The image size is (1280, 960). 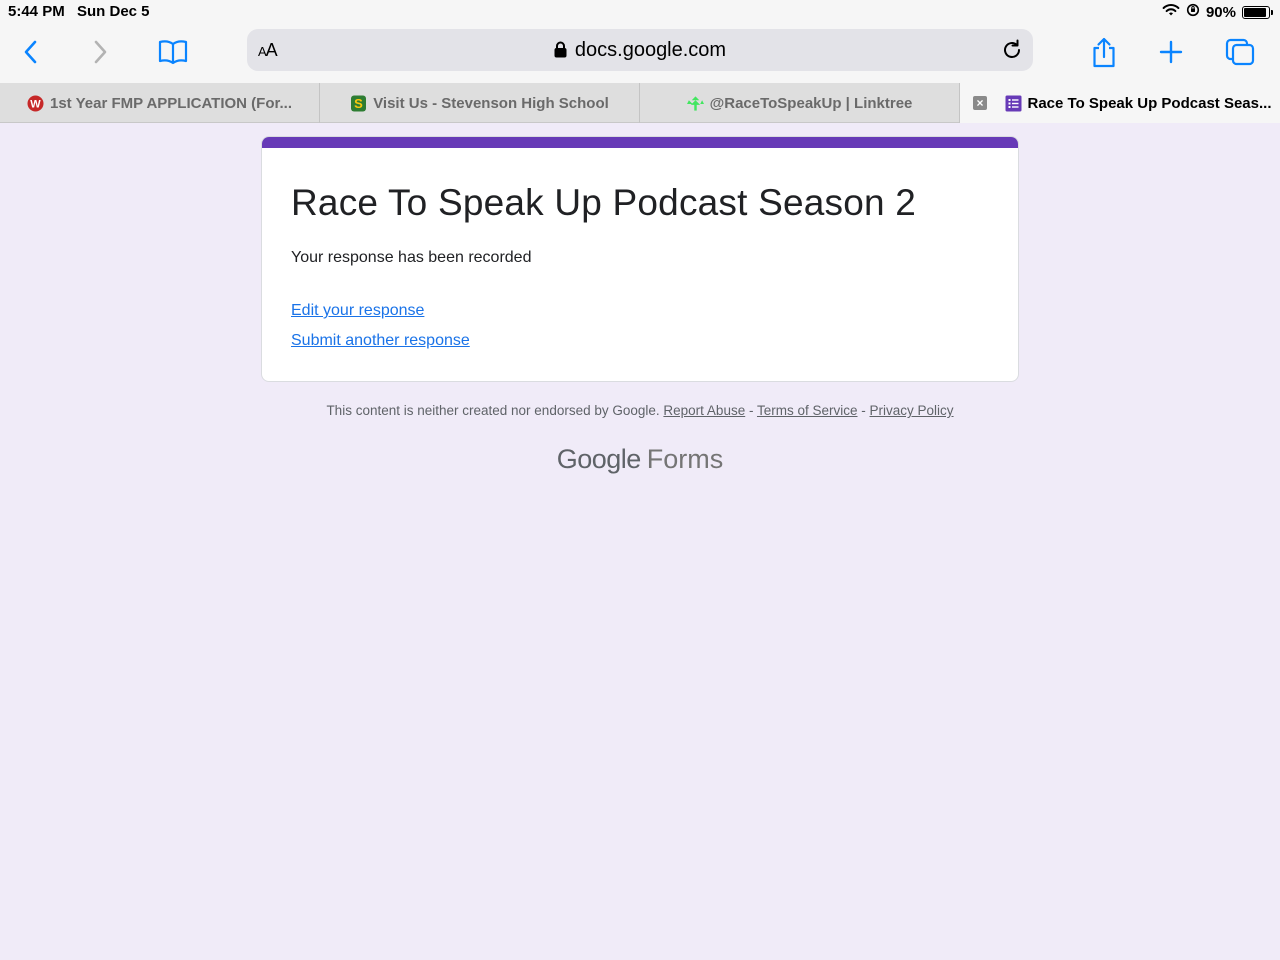 I want to click on tab-stevenson: S Visit Us - Stevenson High School, so click(x=480, y=103).